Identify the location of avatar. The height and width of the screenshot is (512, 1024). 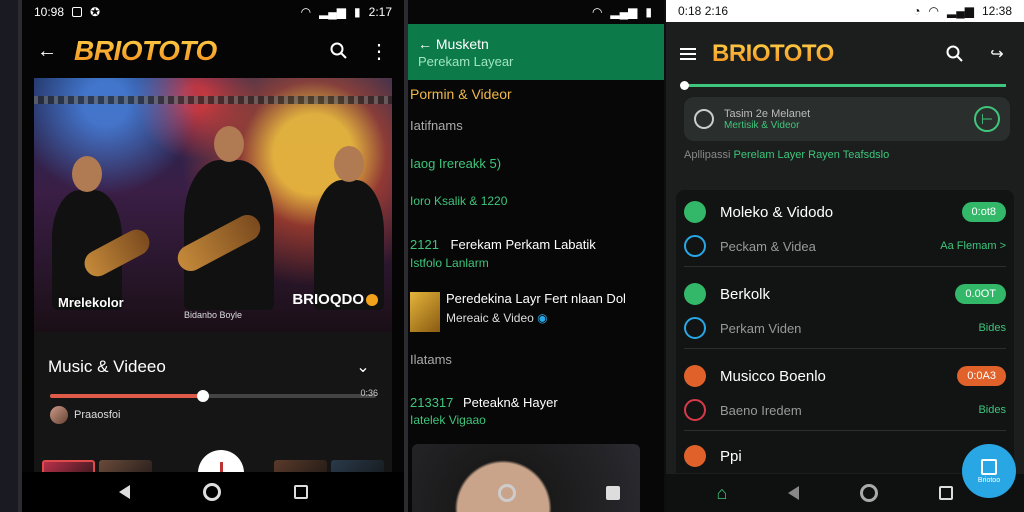
(59, 415).